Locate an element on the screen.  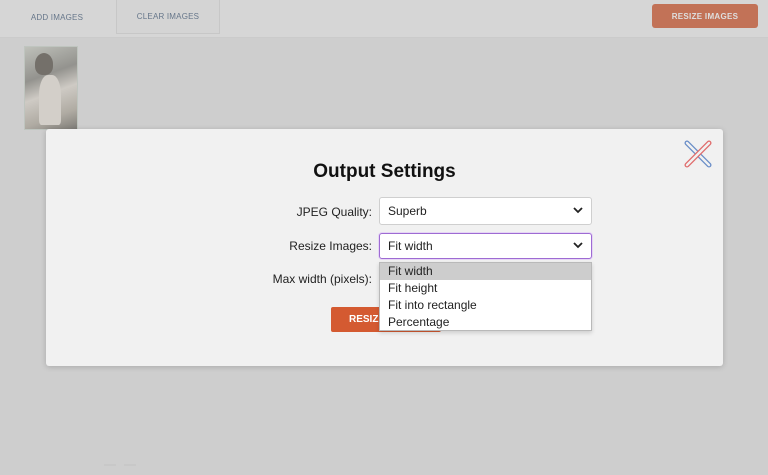
jpeg-quality-value: Superb is located at coordinates (407, 211).